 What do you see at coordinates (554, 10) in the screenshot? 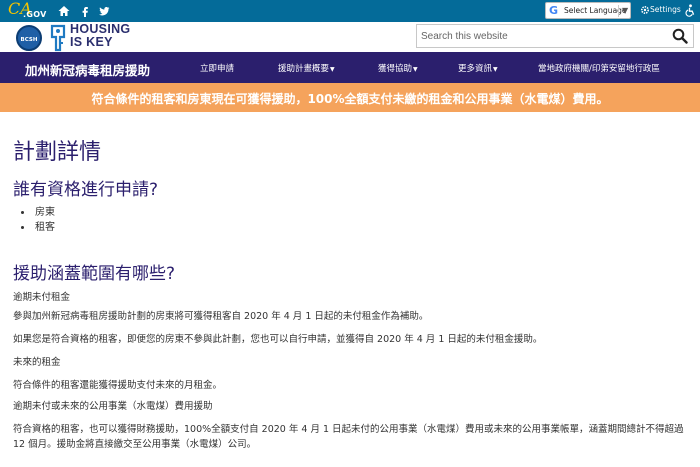
I see `google-translate-icon: G` at bounding box center [554, 10].